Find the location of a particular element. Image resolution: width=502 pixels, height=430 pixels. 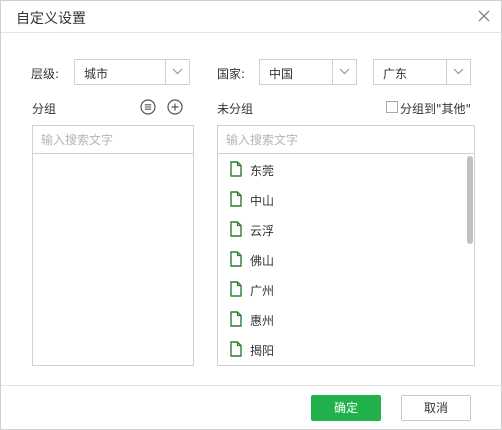

scrollbar is located at coordinates (470, 258).